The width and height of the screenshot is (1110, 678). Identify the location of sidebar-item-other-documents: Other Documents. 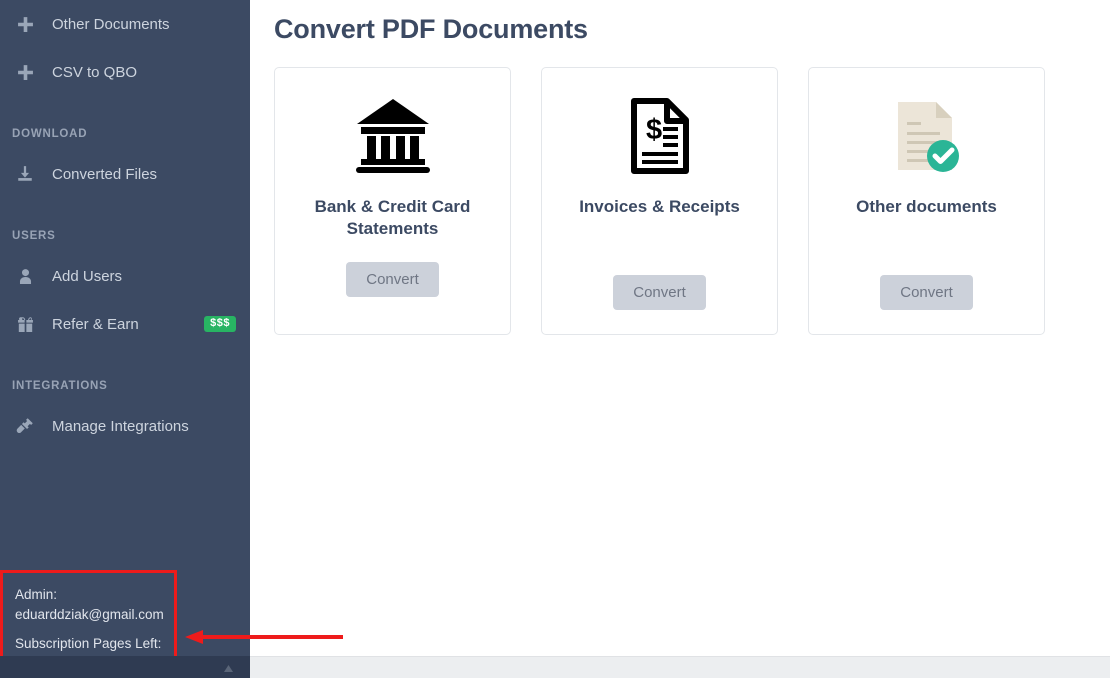
(125, 24).